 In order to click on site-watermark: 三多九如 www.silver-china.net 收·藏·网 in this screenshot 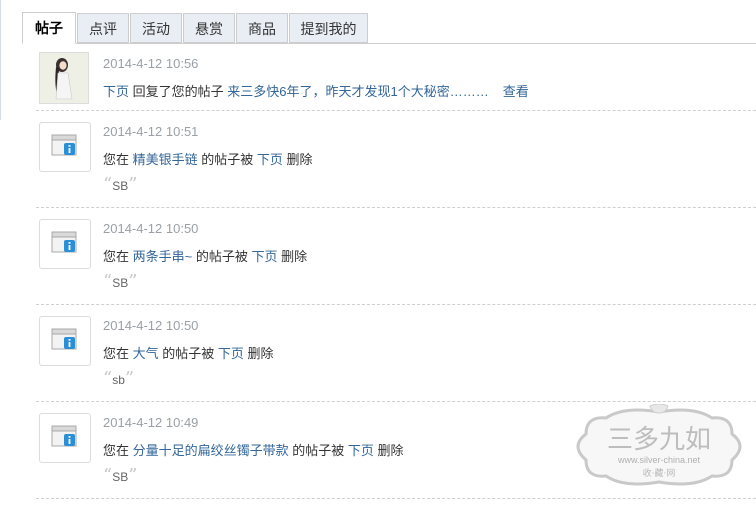, I will do `click(659, 446)`.